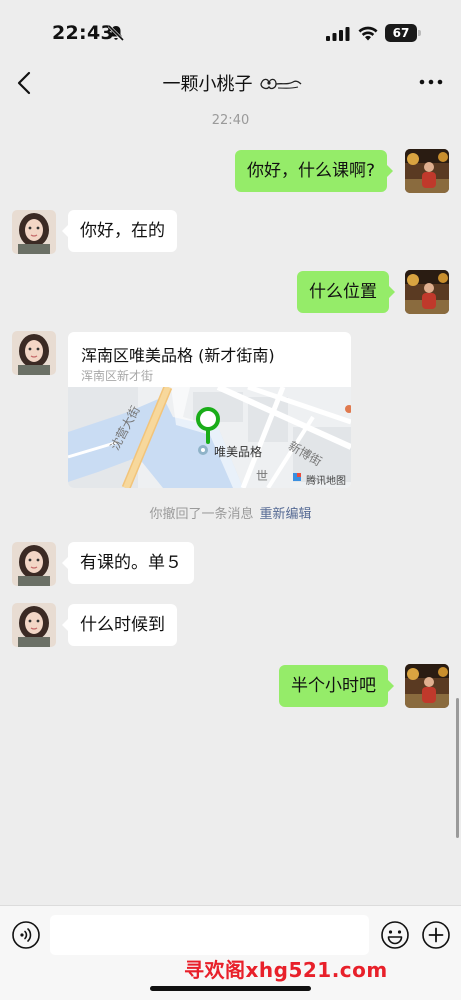  Describe the element at coordinates (230, 120) in the screenshot. I see `message-timestamp: 22:40` at that location.